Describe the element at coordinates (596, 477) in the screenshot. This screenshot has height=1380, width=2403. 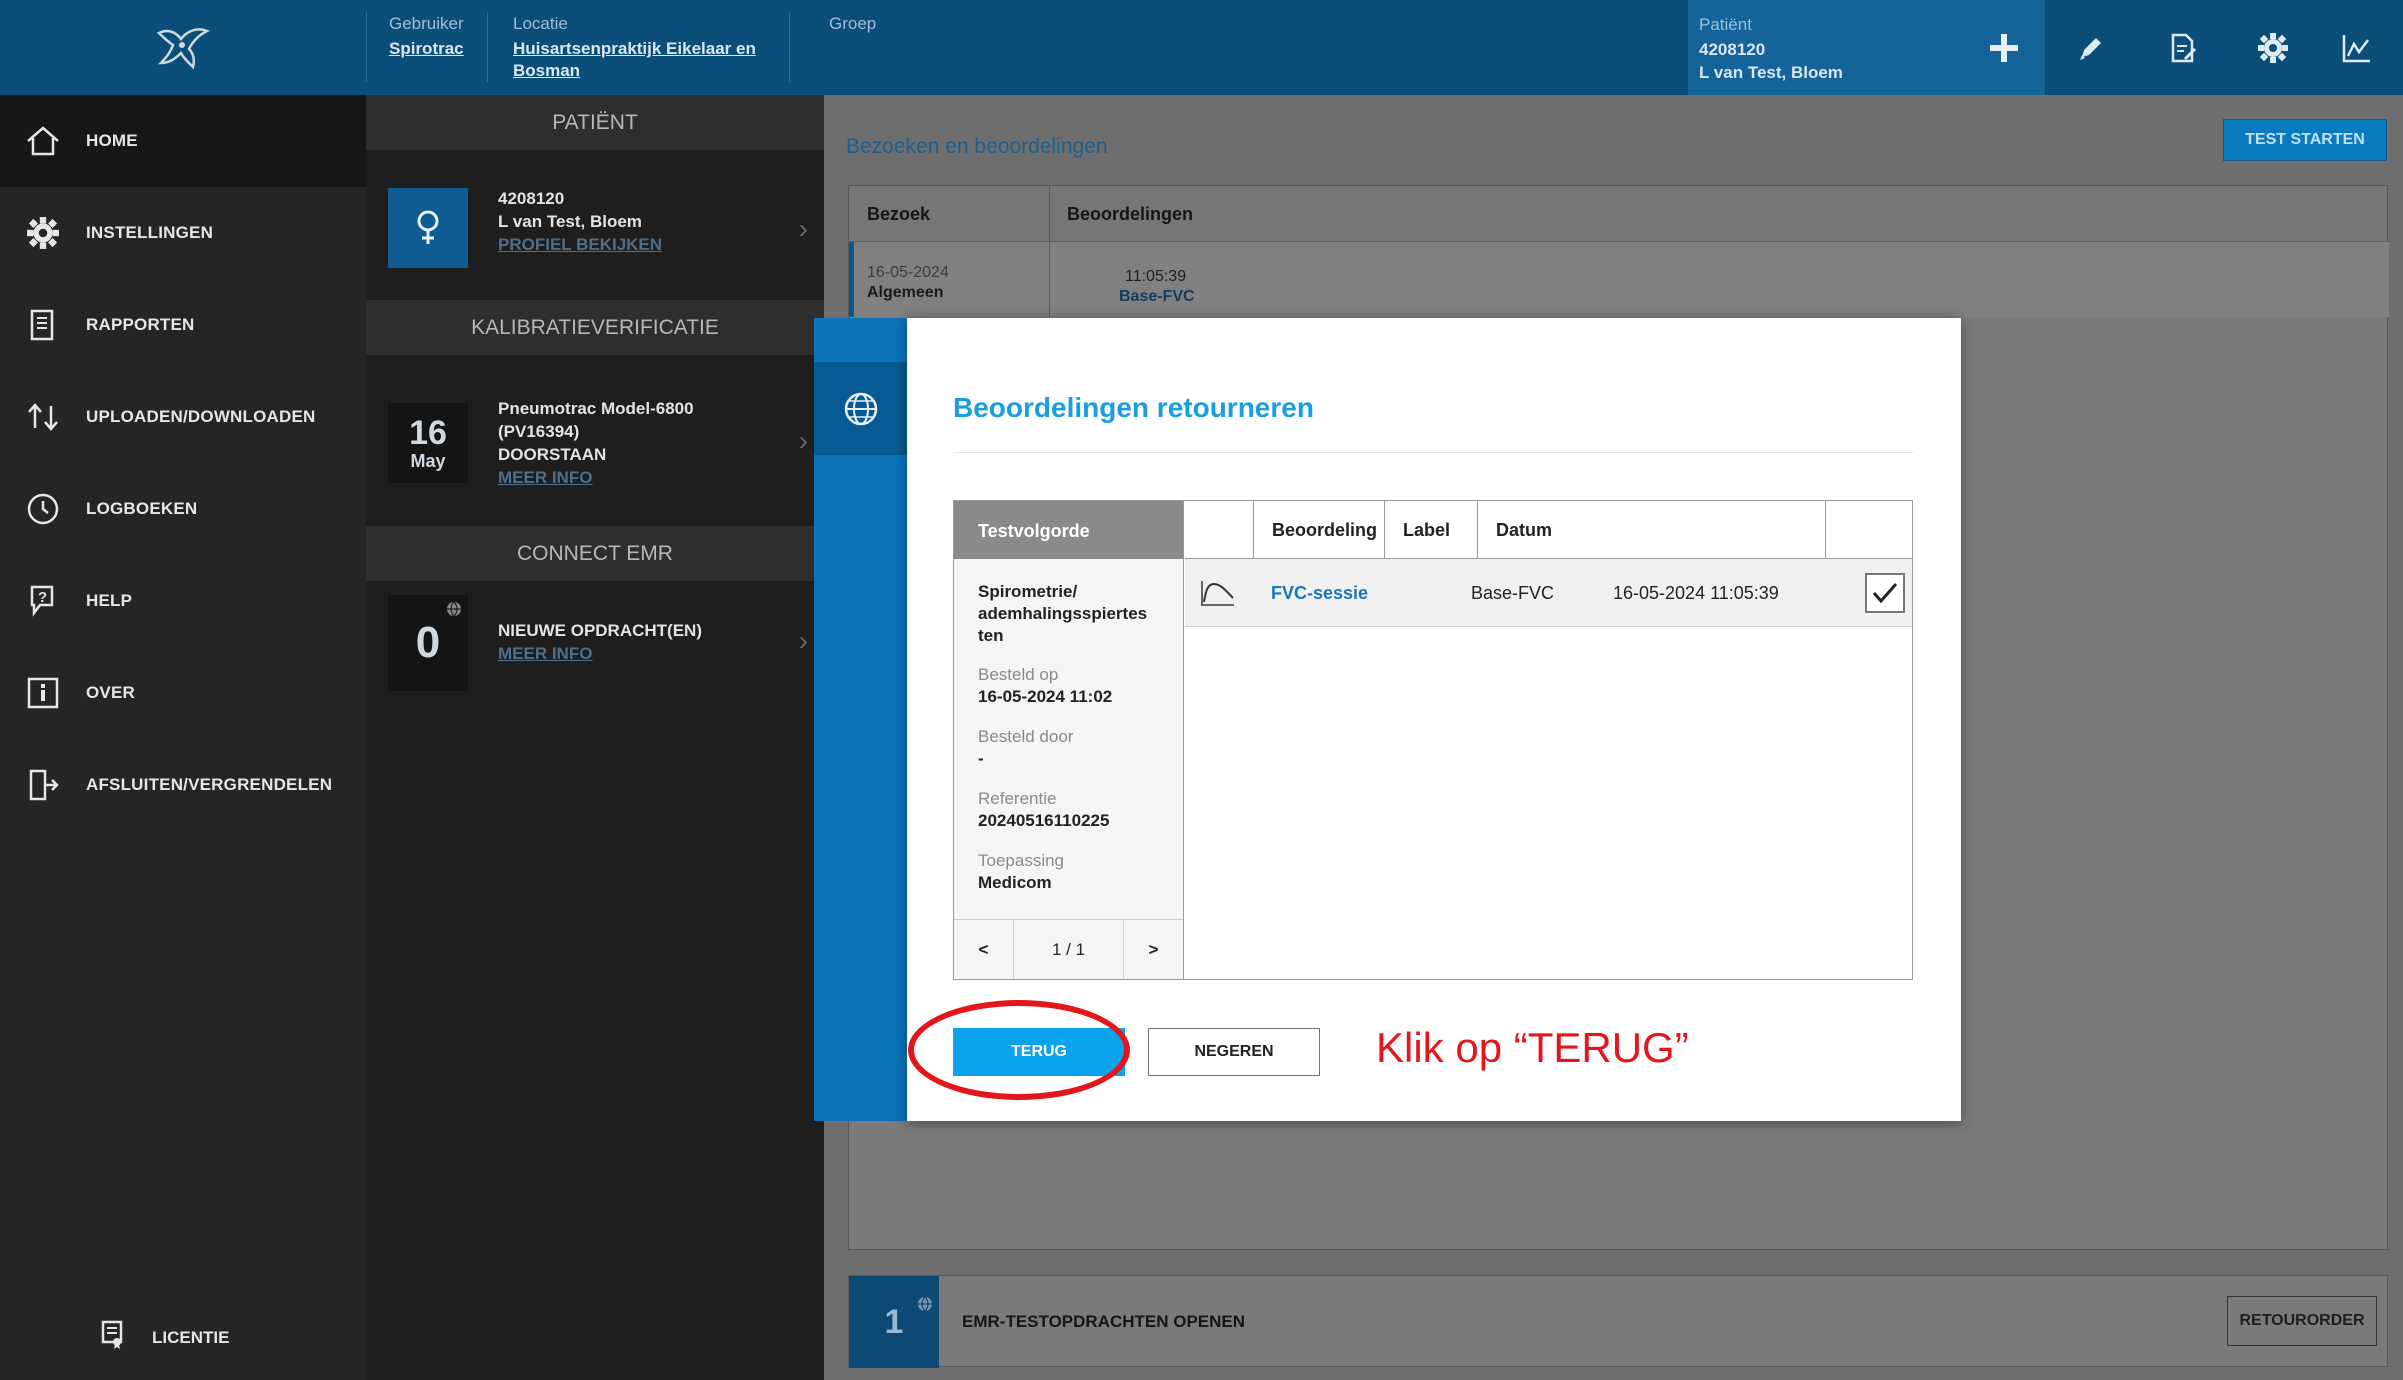
I see `calibration-more-info-link: MEER INFO` at that location.